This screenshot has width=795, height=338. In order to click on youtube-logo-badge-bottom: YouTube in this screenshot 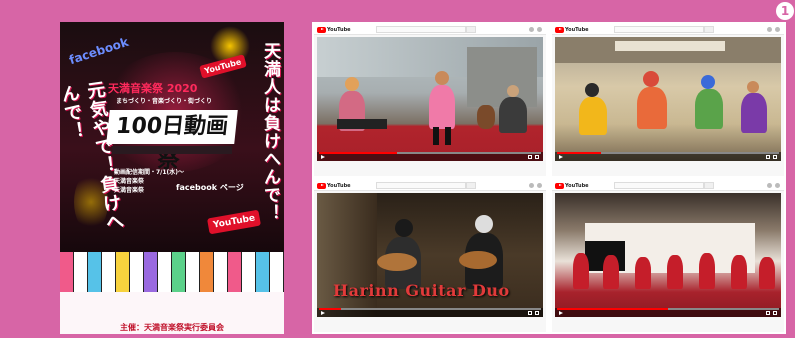, I will do `click(234, 222)`.